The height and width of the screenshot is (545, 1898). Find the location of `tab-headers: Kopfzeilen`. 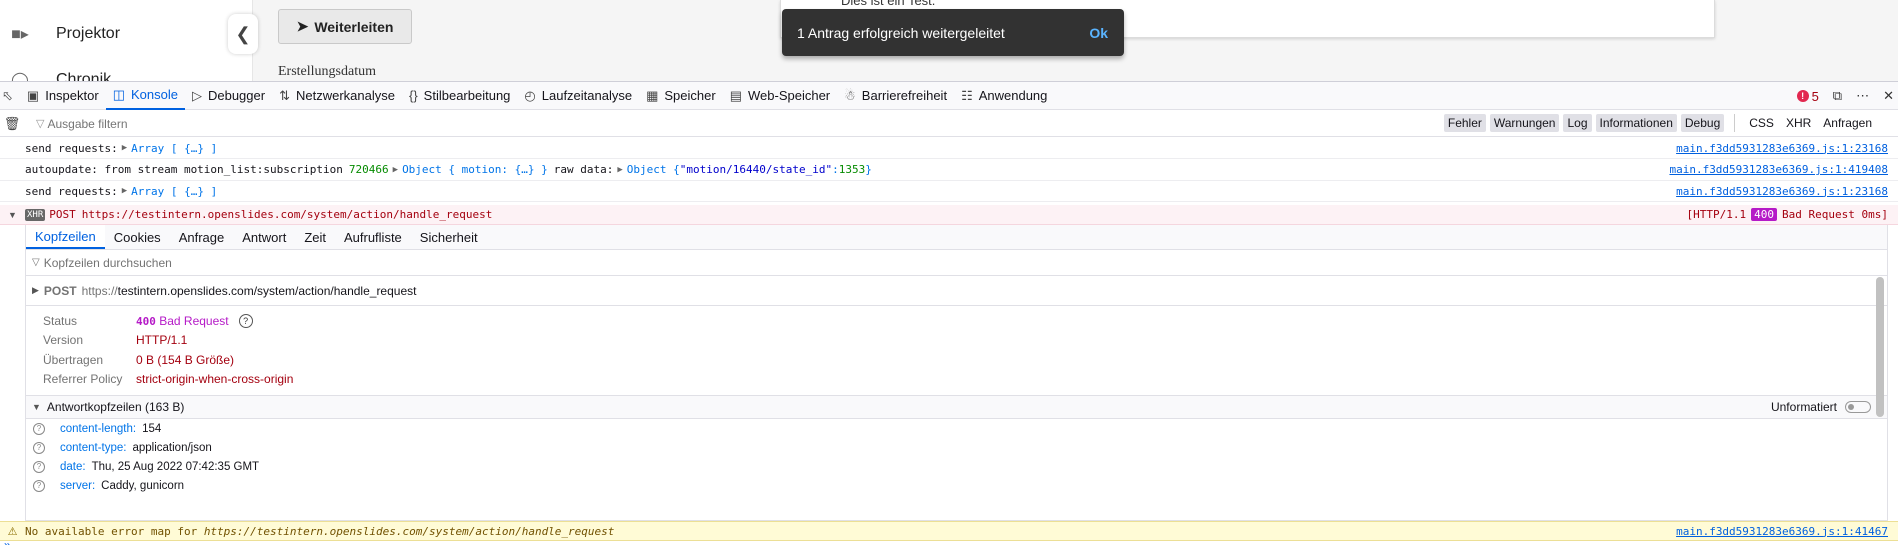

tab-headers: Kopfzeilen is located at coordinates (65, 237).